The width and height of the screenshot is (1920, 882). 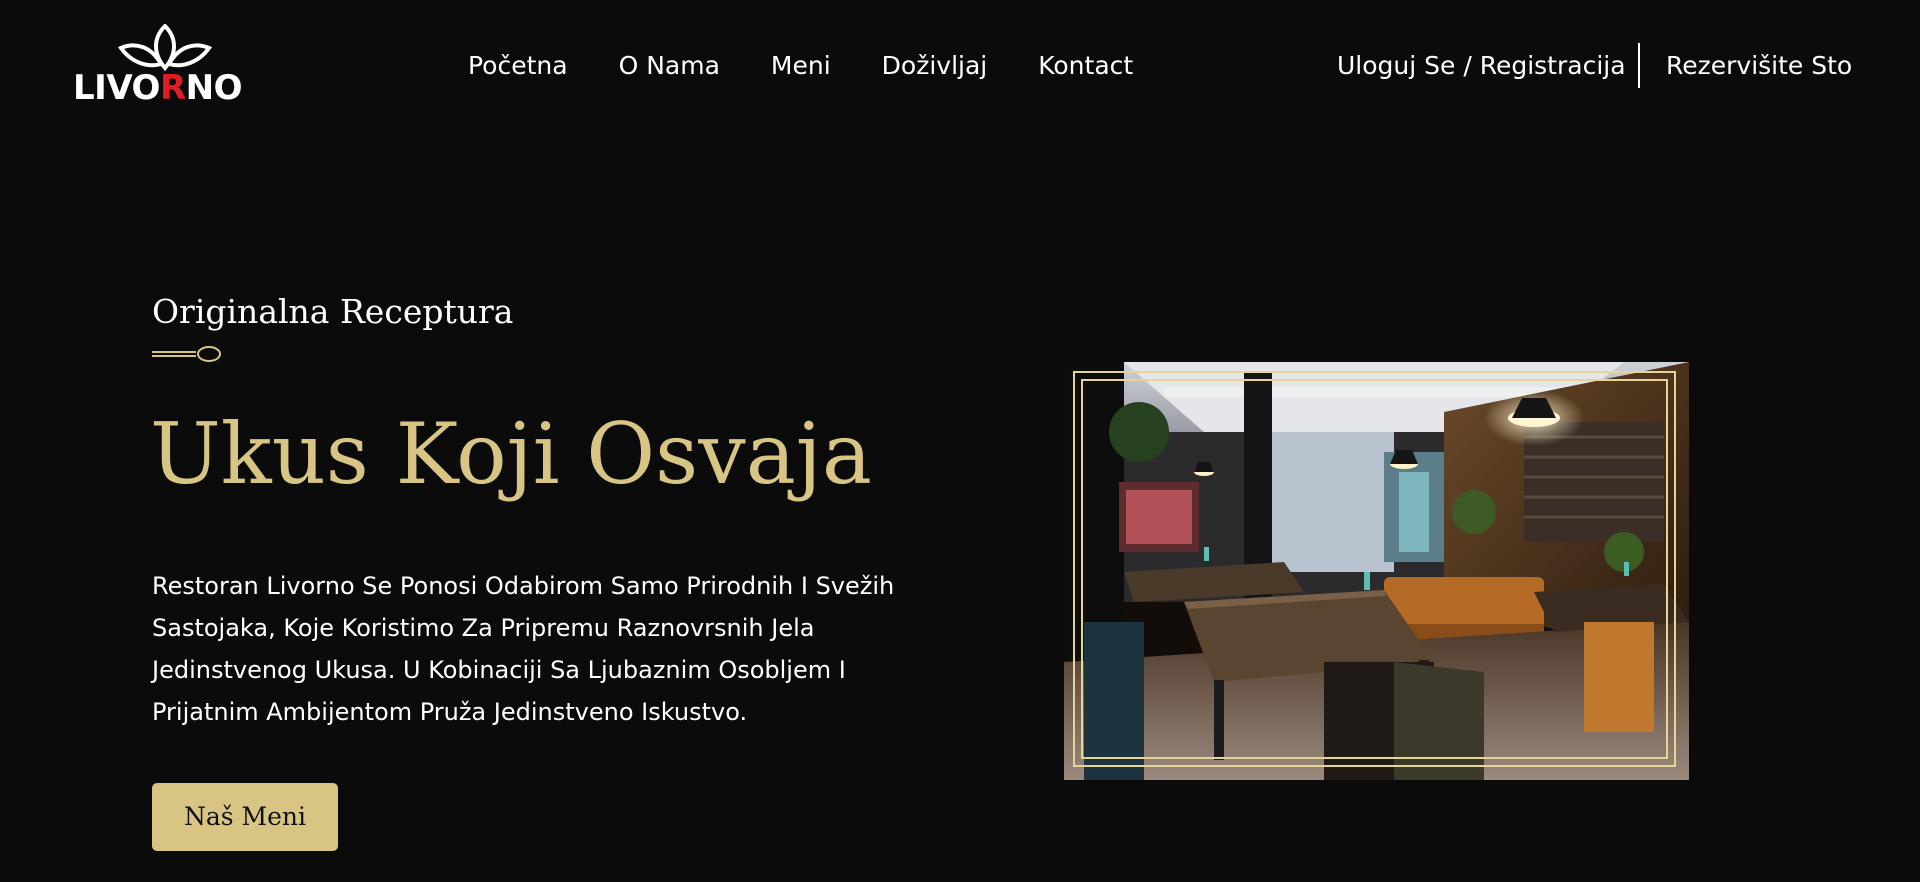 I want to click on reserve-table-link: Rezervišite Sto, so click(x=1759, y=66).